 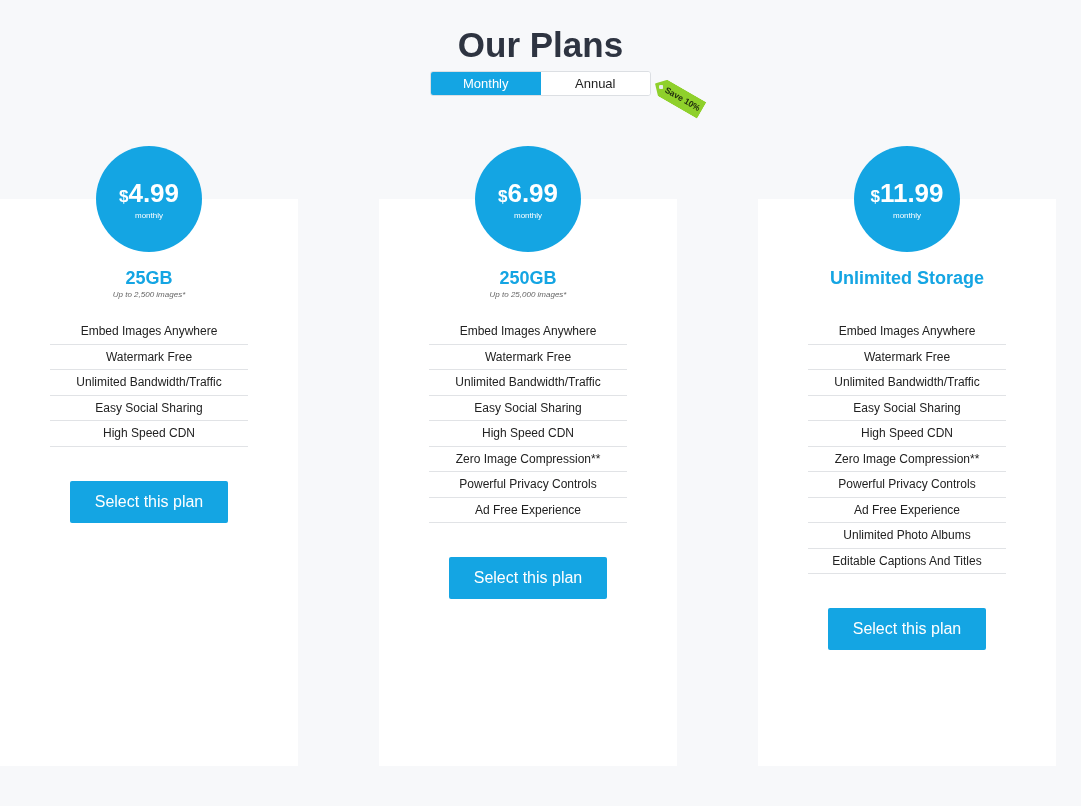 I want to click on billing-tab: Monthly, so click(x=486, y=83).